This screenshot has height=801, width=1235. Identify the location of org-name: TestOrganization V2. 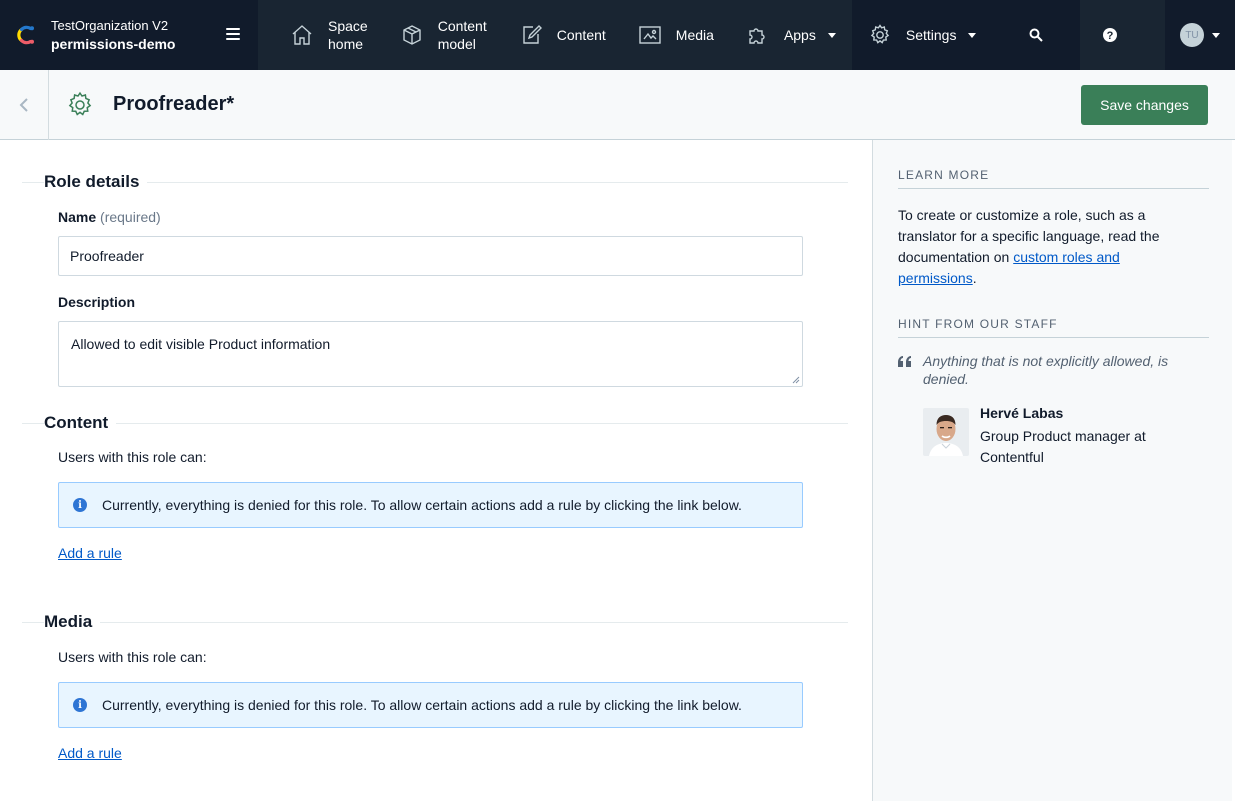
(110, 25).